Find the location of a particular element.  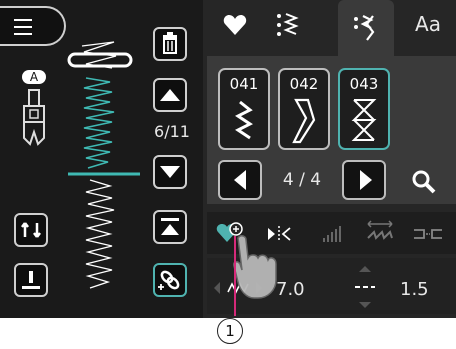

scroll-down-button is located at coordinates (170, 172).